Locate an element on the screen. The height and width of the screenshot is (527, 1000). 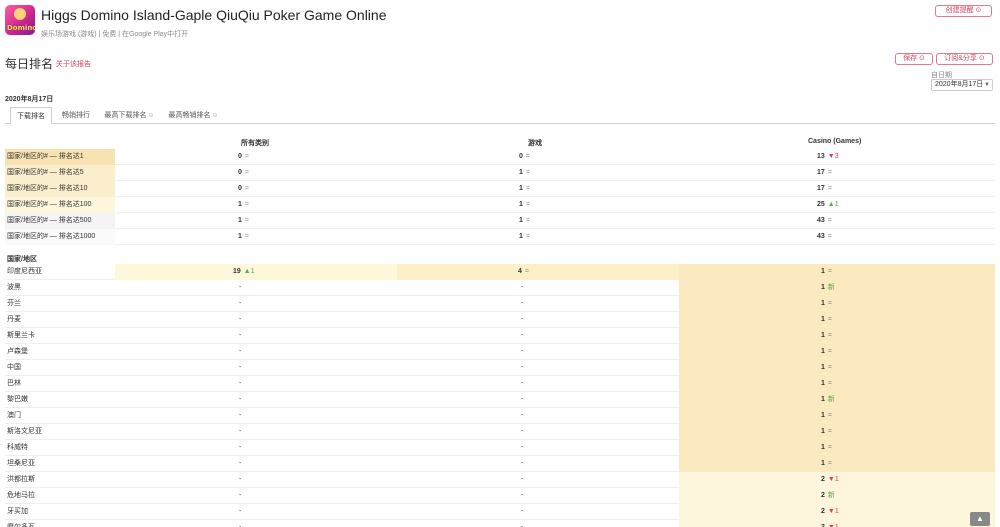
app-icon: Domino is located at coordinates (20, 20).